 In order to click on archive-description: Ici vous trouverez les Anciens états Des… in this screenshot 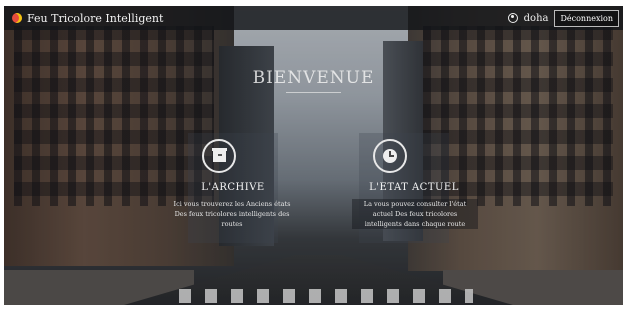, I will do `click(232, 214)`.